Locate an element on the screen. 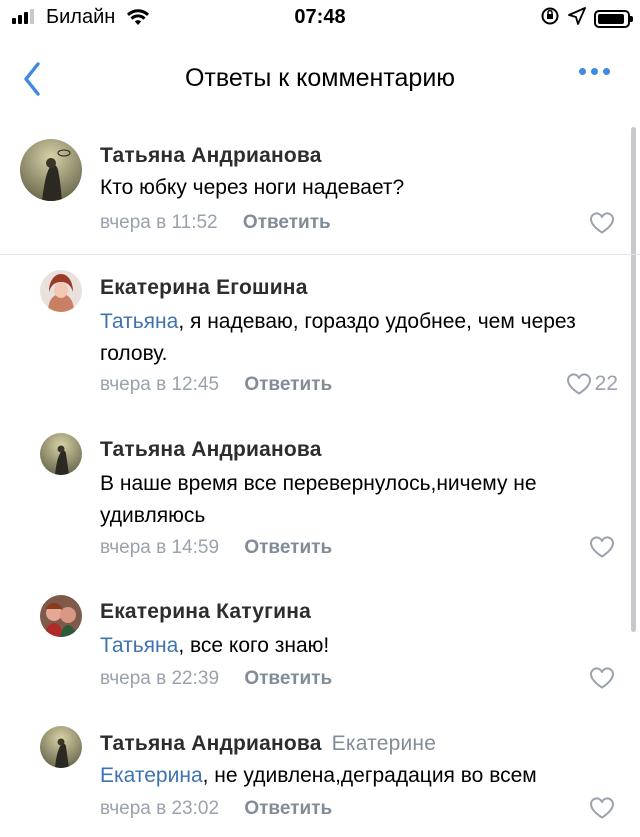 The height and width of the screenshot is (837, 640). comment-author: Екатерина Егошина is located at coordinates (204, 288).